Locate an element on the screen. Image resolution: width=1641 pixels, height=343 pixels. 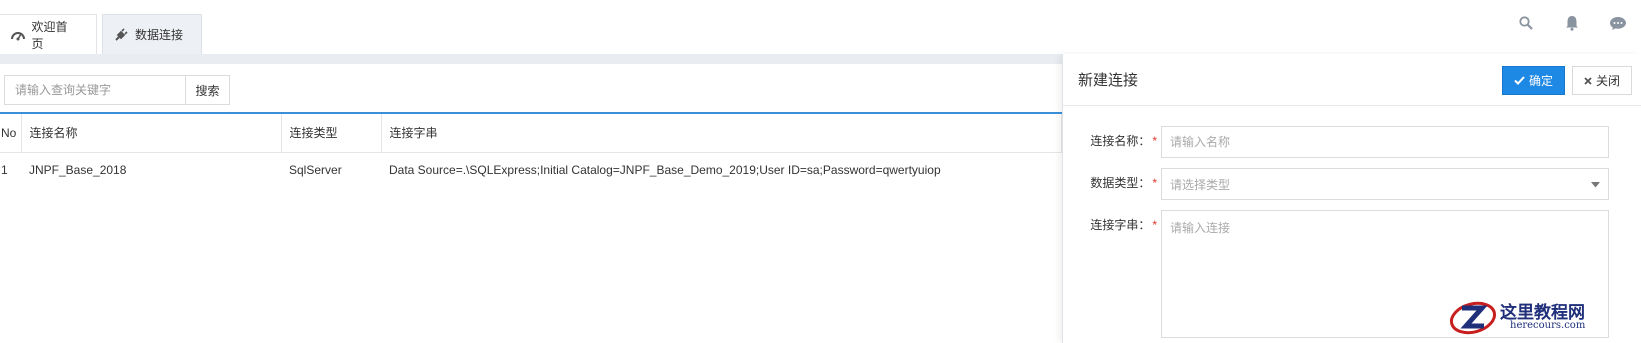
confirm-label: 确定 is located at coordinates (1540, 81).